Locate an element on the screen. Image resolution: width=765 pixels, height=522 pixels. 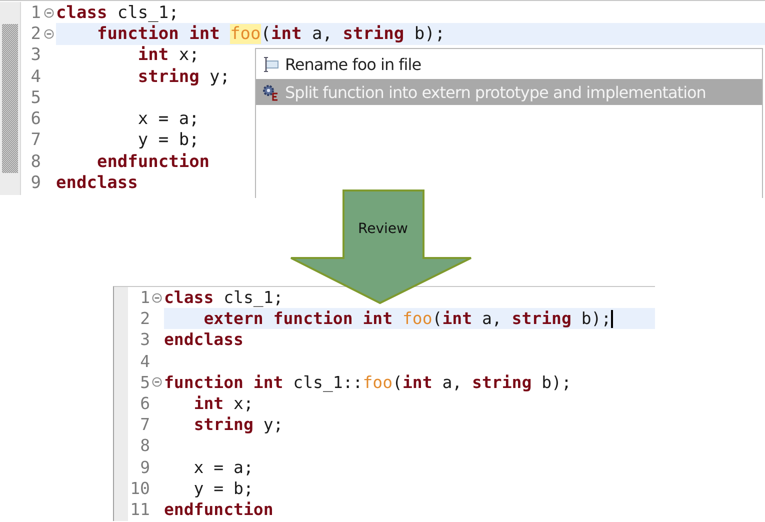
code-line: function int cls_1::foo(int a, string b); is located at coordinates (368, 382).